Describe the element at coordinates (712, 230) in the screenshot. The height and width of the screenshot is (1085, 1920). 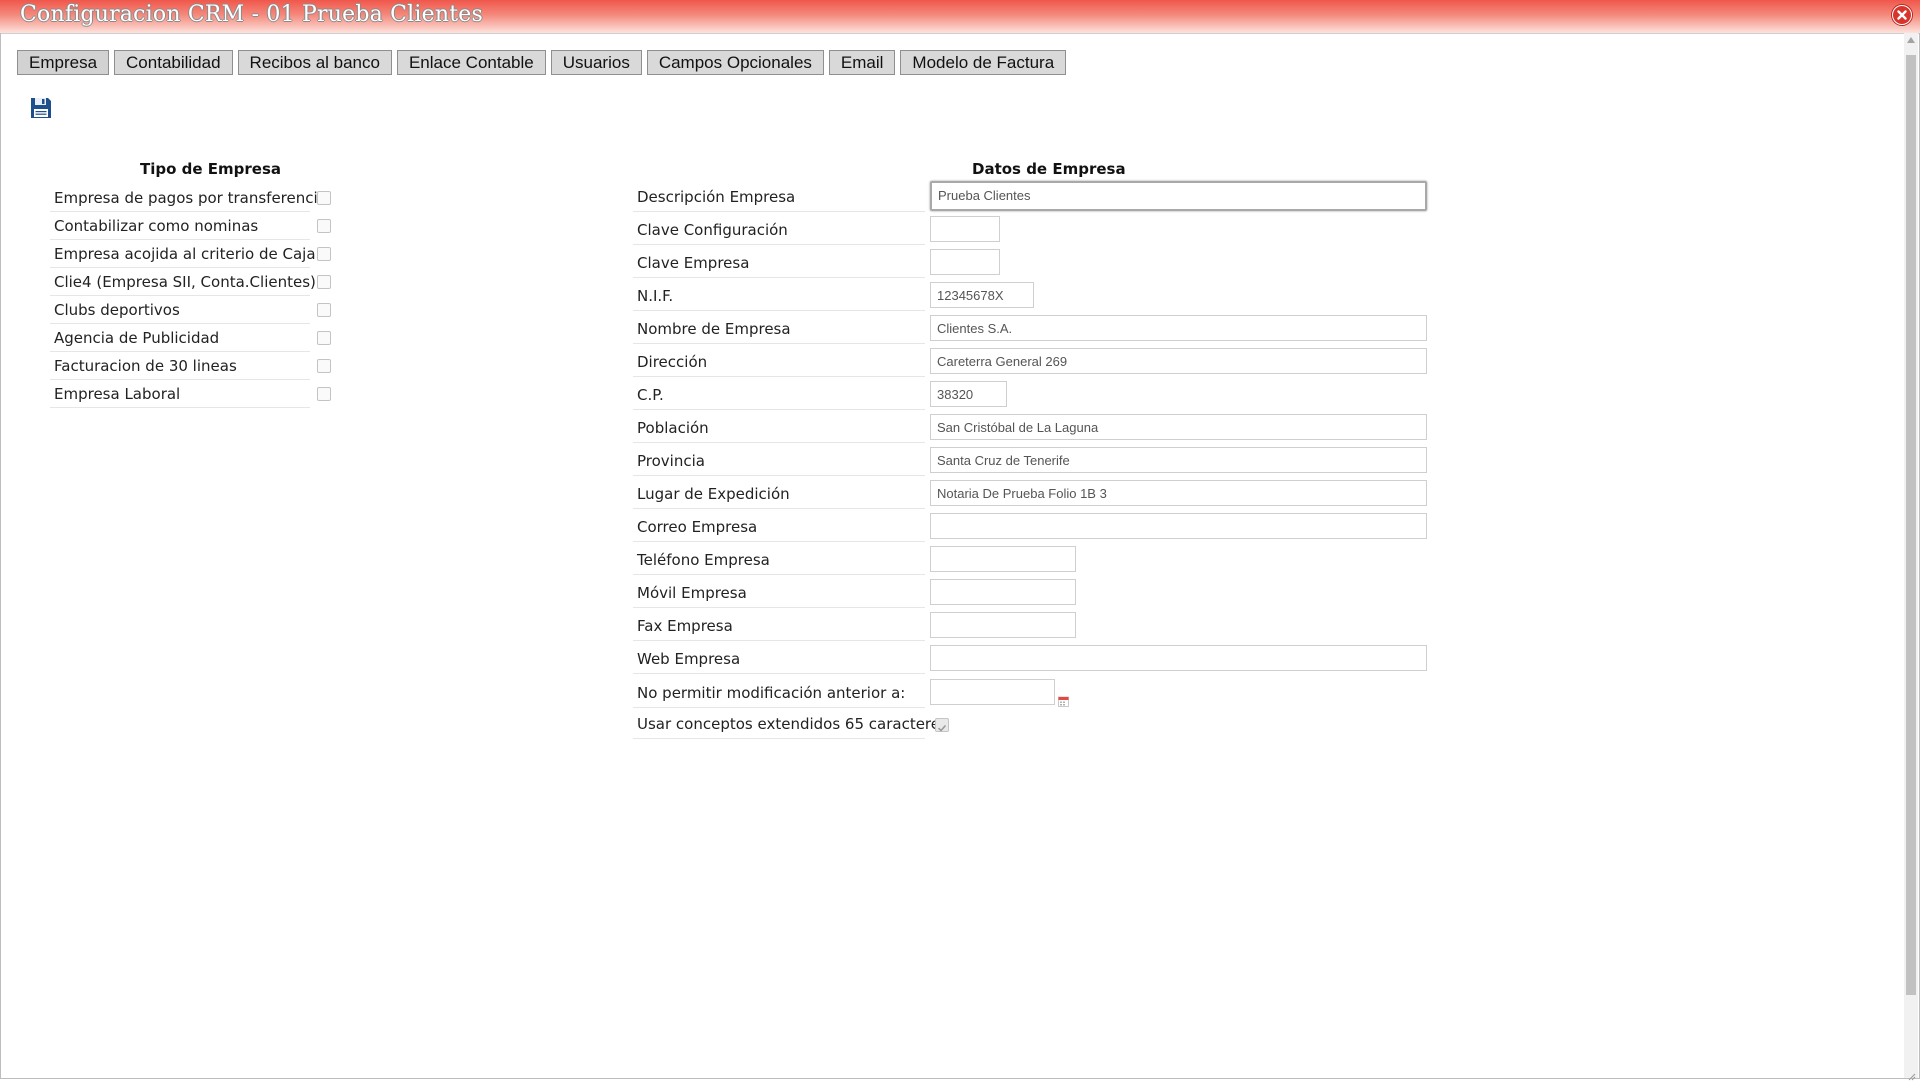
I see `clave-configuracion-label: Clave Configuración` at that location.